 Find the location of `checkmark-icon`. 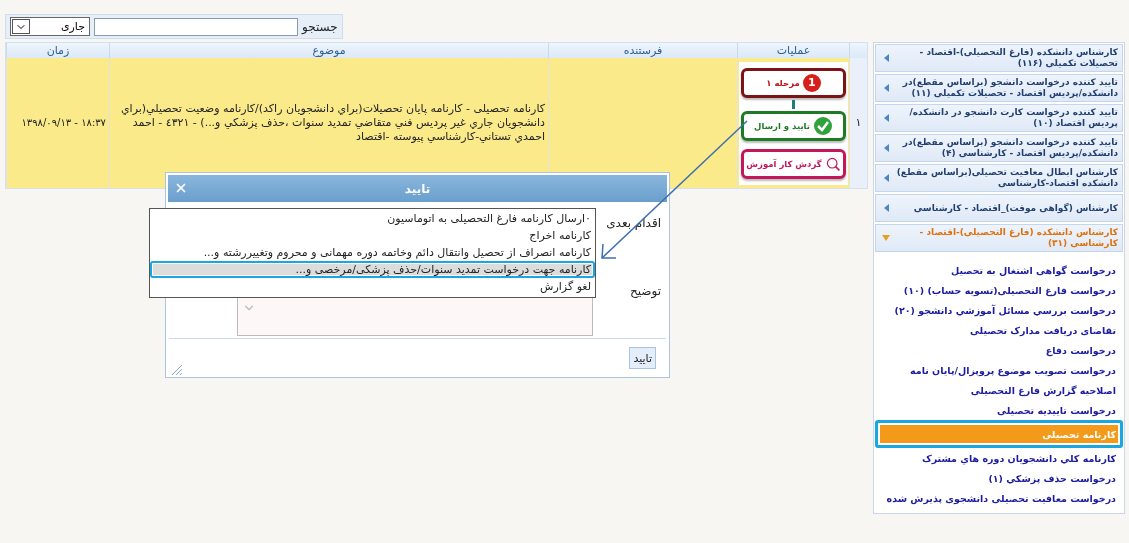

checkmark-icon is located at coordinates (822, 125).